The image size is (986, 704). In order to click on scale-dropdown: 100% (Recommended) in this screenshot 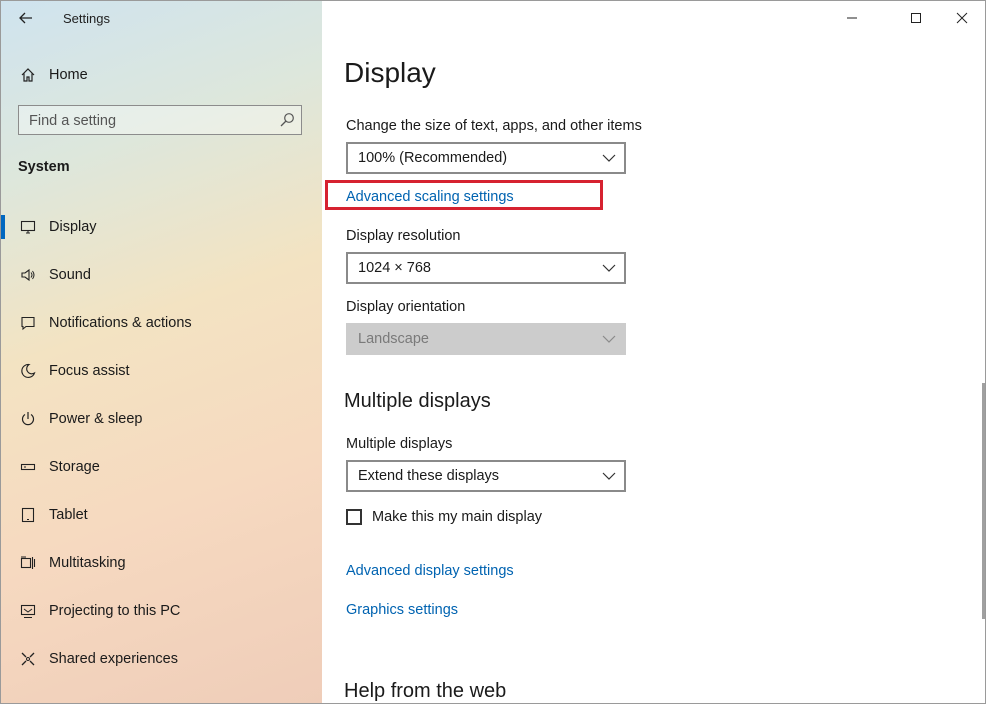, I will do `click(486, 158)`.